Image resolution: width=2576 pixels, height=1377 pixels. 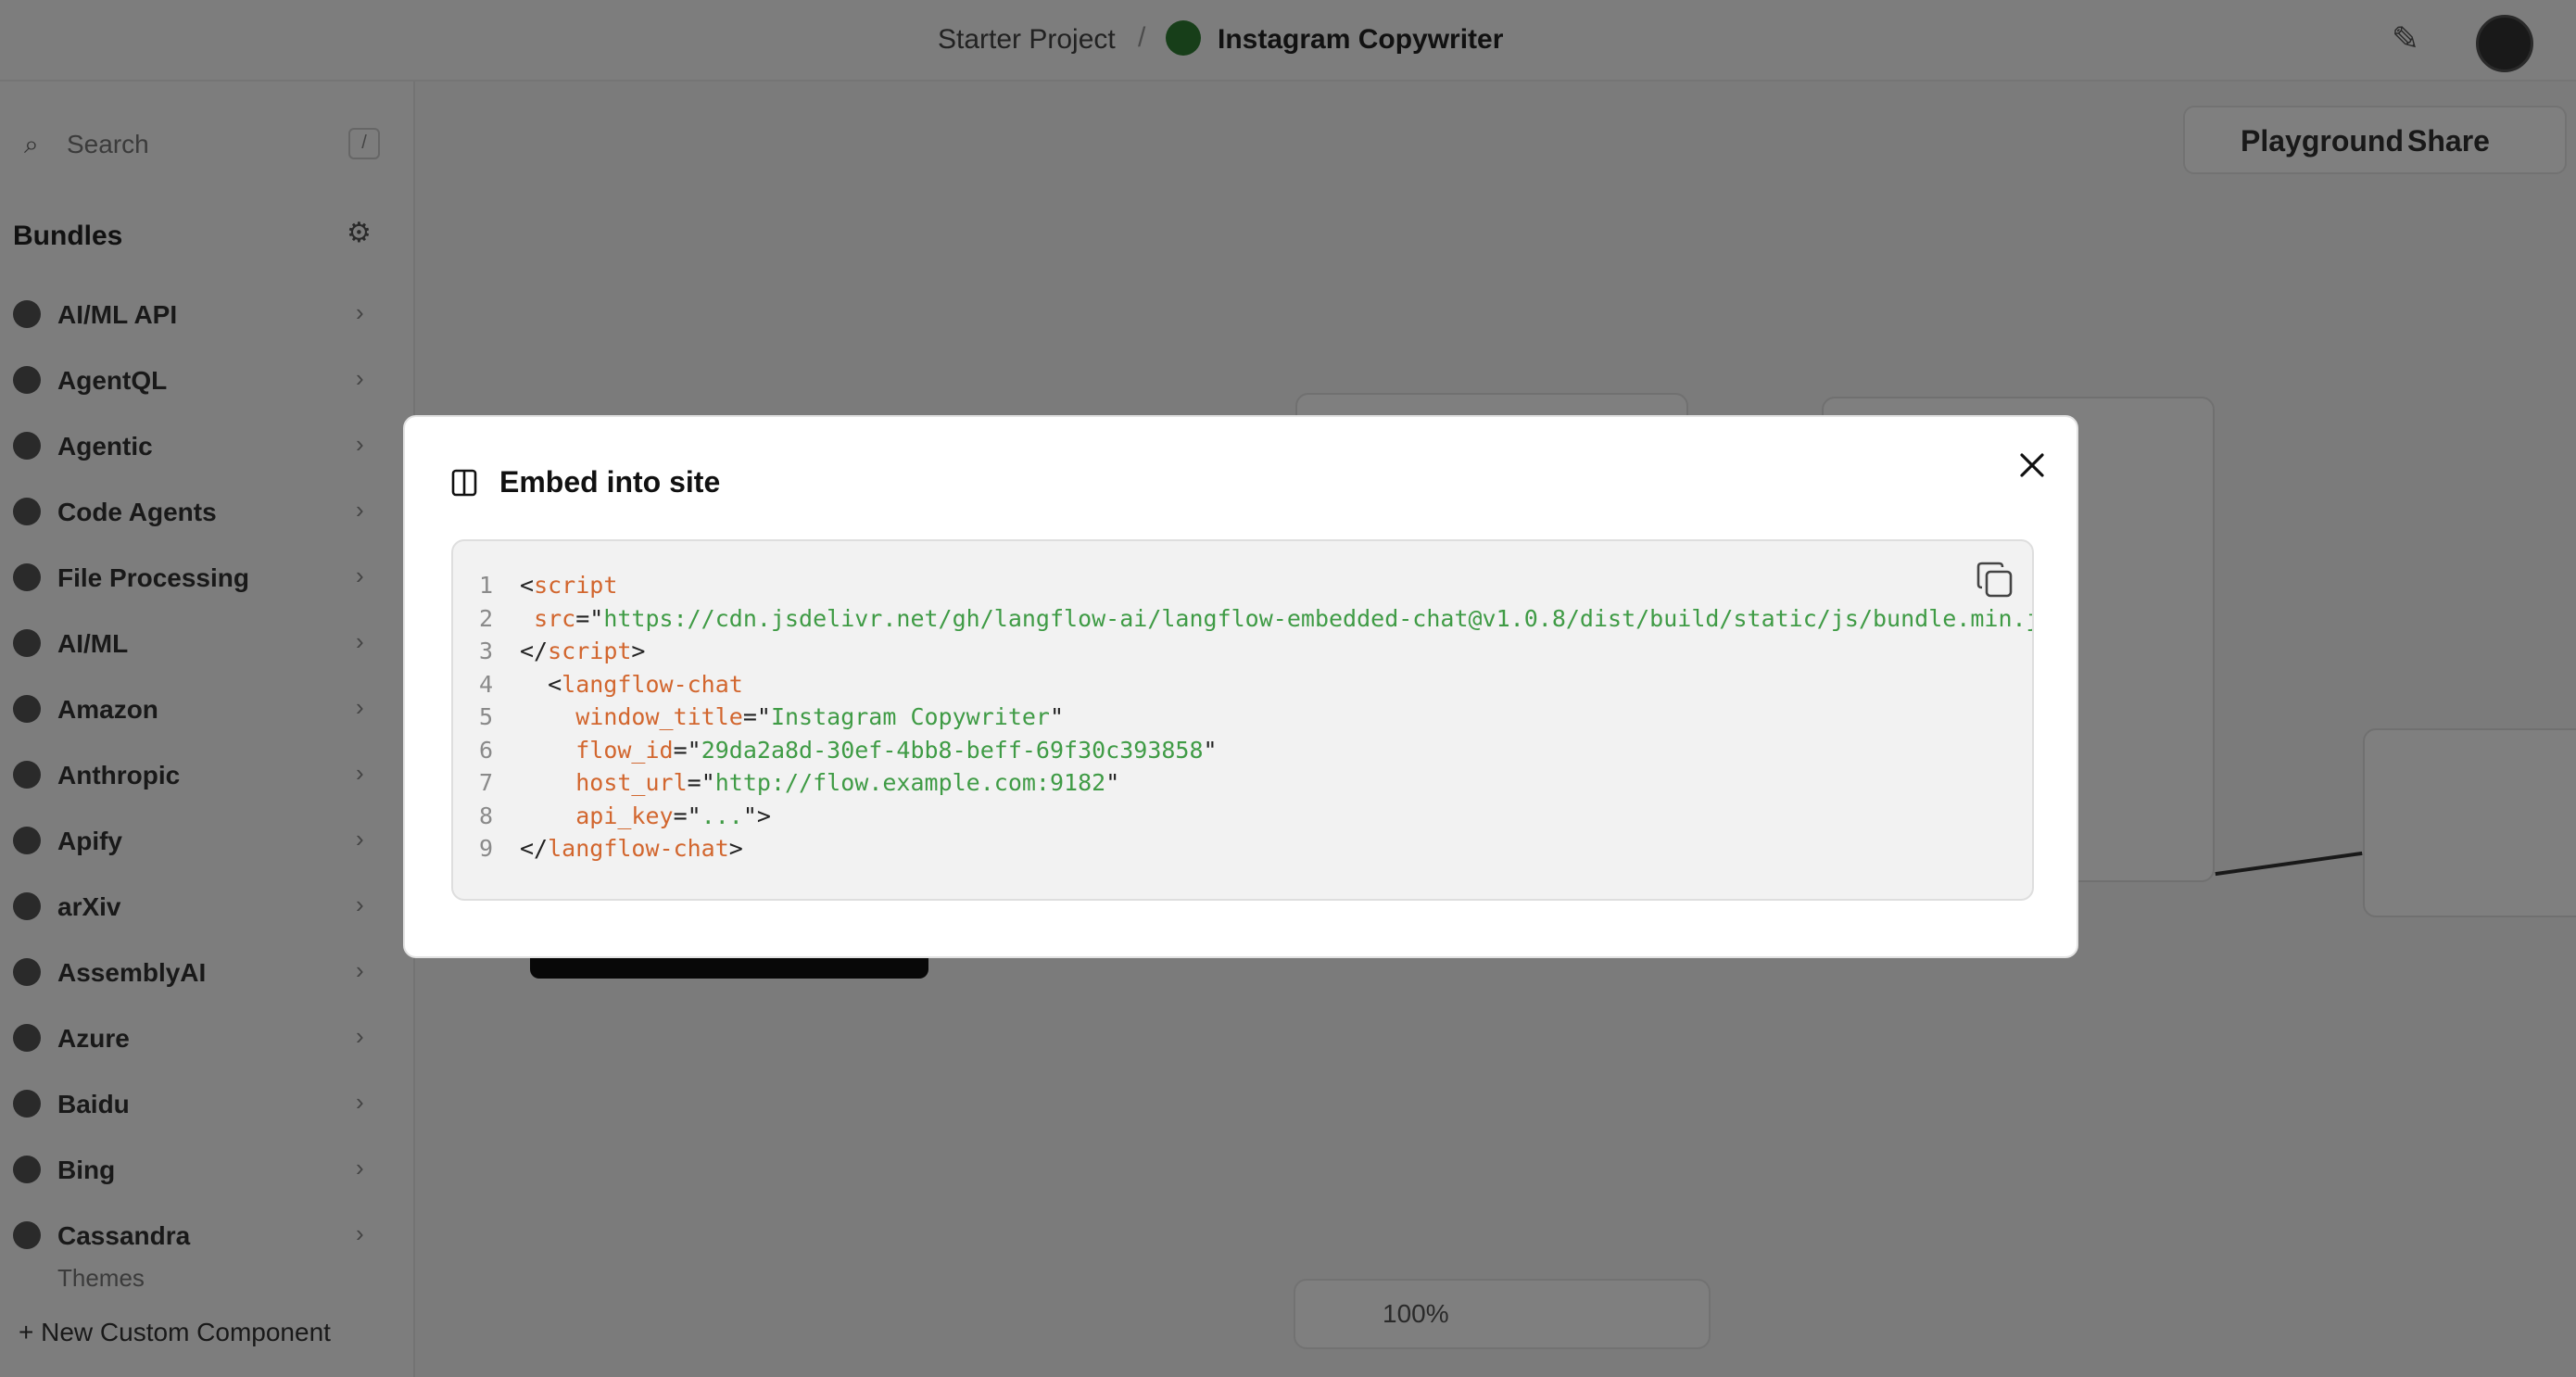 What do you see at coordinates (555, 618) in the screenshot?
I see `code-token: src` at bounding box center [555, 618].